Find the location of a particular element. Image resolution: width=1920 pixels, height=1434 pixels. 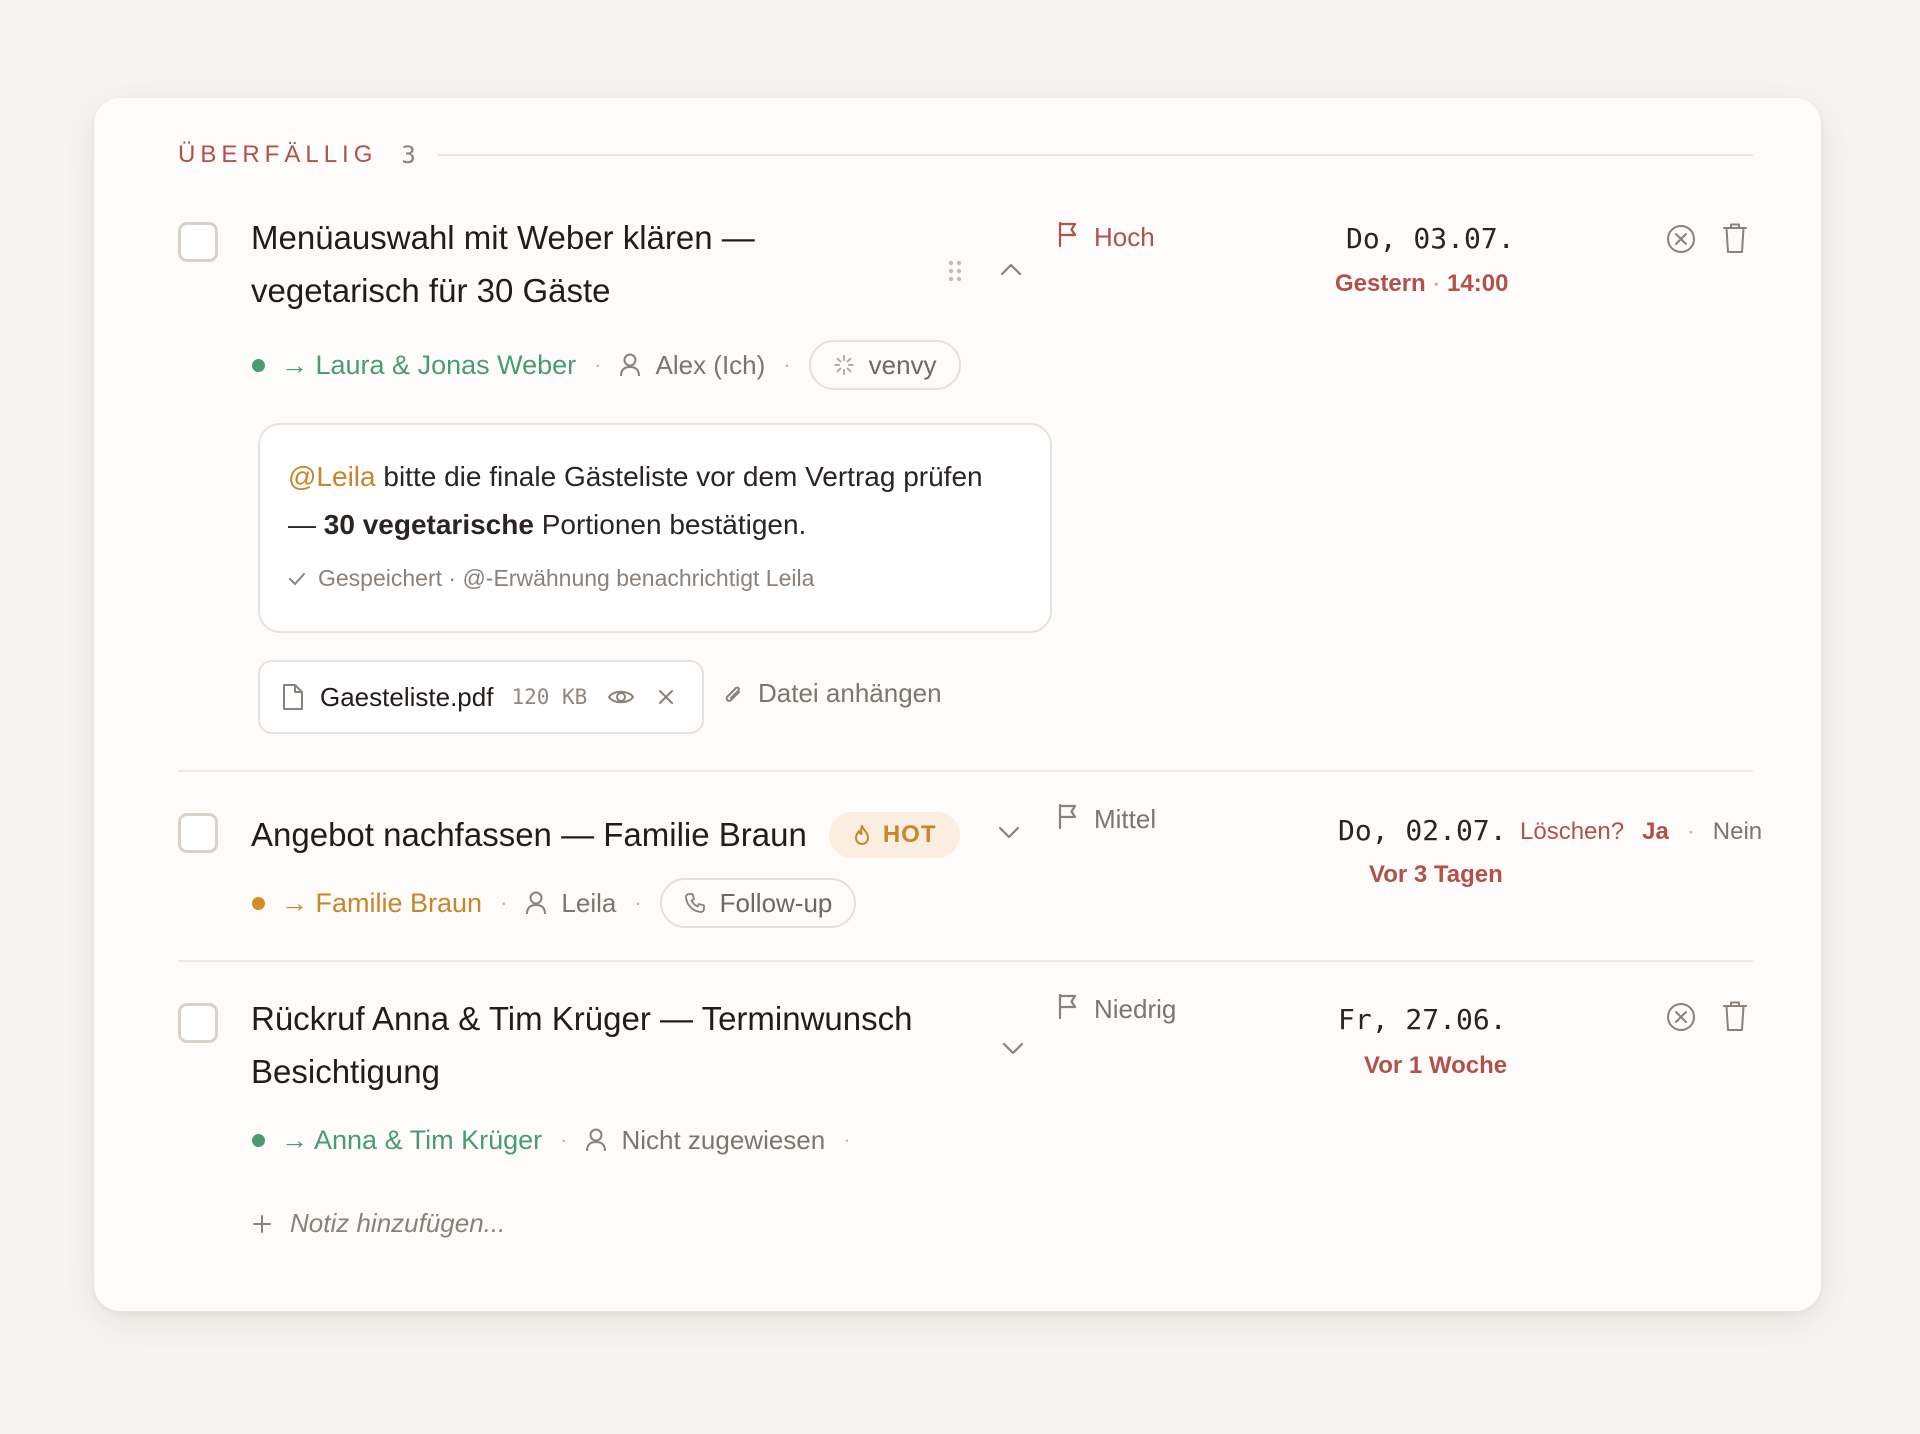

drag-handle-icon is located at coordinates (955, 271).